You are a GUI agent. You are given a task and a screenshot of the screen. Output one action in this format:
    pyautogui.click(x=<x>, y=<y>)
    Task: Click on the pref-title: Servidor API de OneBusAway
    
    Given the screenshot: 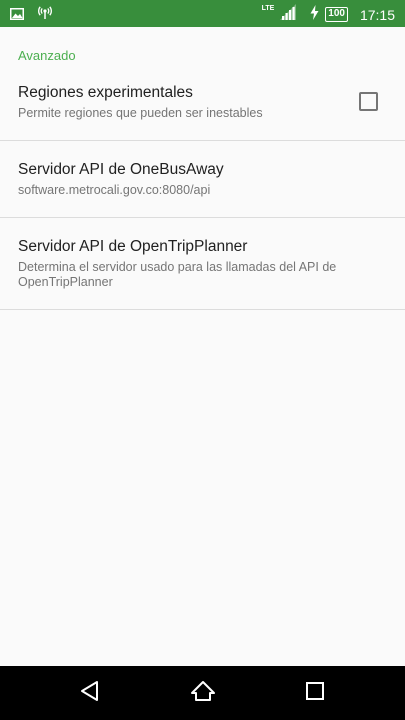 What is the action you would take?
    pyautogui.click(x=121, y=169)
    